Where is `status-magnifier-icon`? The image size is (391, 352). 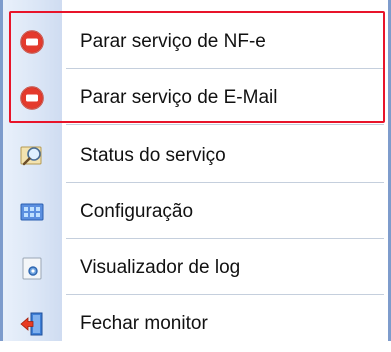
status-magnifier-icon is located at coordinates (32, 156).